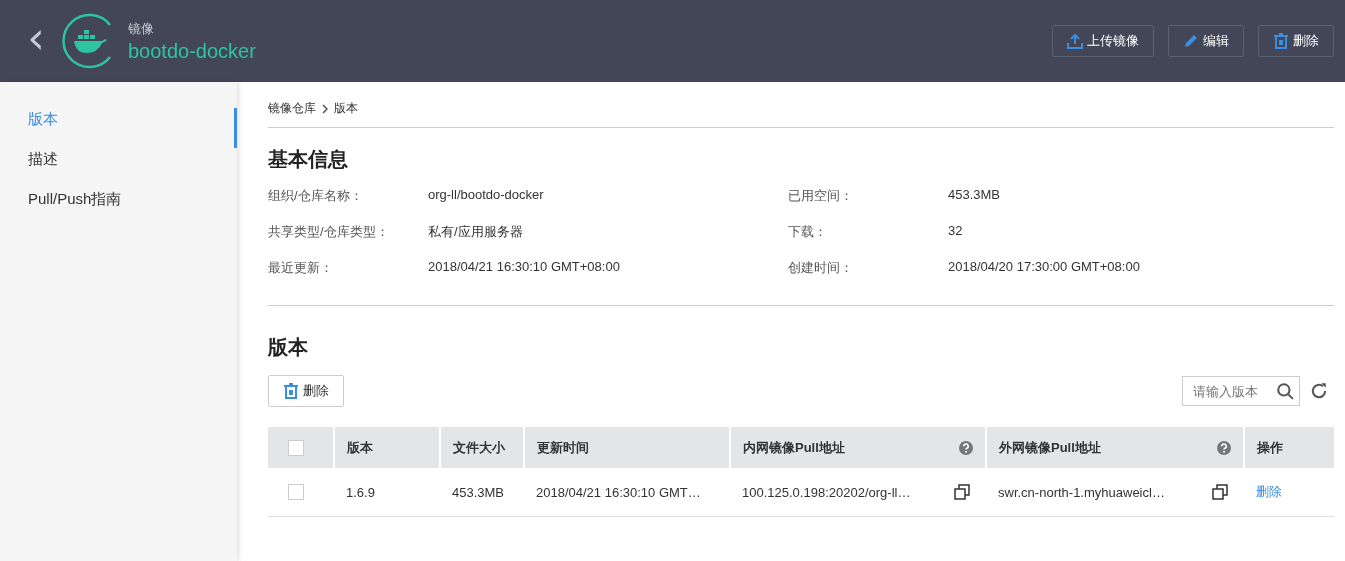  Describe the element at coordinates (1075, 41) in the screenshot. I see `upload-icon` at that location.